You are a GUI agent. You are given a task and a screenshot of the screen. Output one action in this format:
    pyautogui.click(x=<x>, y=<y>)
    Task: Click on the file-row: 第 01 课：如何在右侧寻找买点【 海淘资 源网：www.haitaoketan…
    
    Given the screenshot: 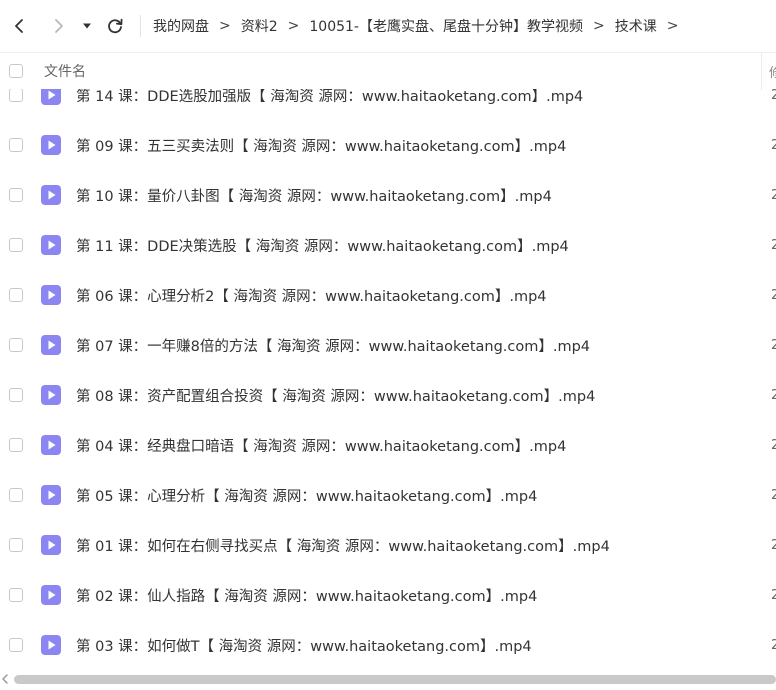 What is the action you would take?
    pyautogui.click(x=388, y=545)
    